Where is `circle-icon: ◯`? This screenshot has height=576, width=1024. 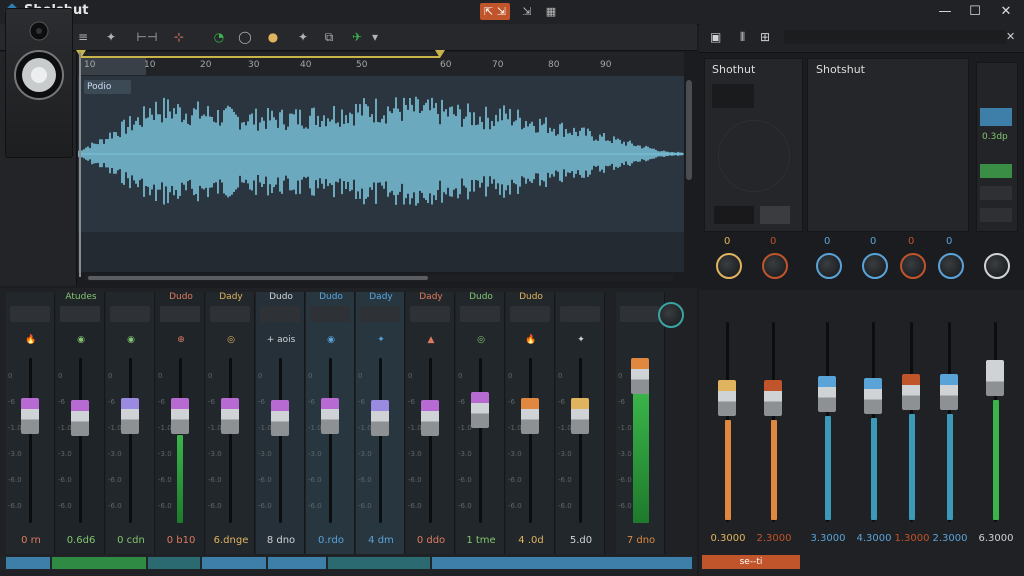 circle-icon: ◯ is located at coordinates (245, 37).